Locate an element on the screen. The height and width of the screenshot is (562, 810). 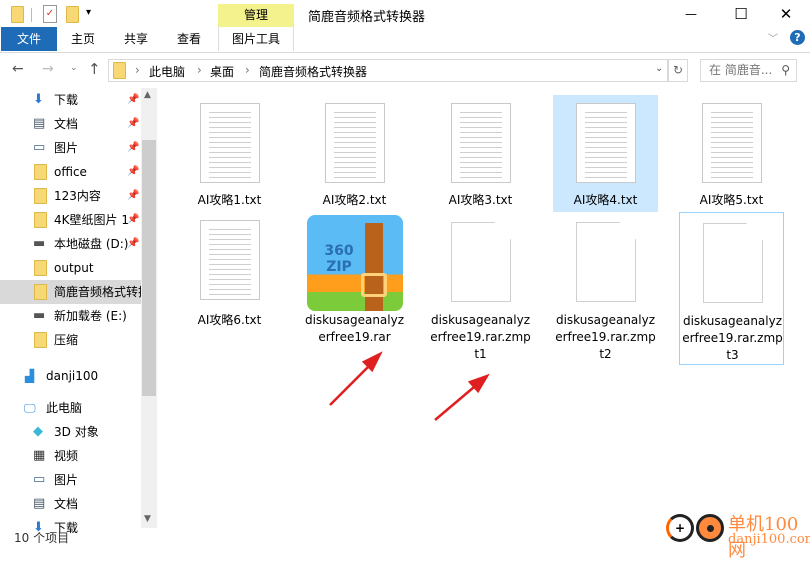
nav-item-onedrive: ▟ danji100 is located at coordinates (70, 376).